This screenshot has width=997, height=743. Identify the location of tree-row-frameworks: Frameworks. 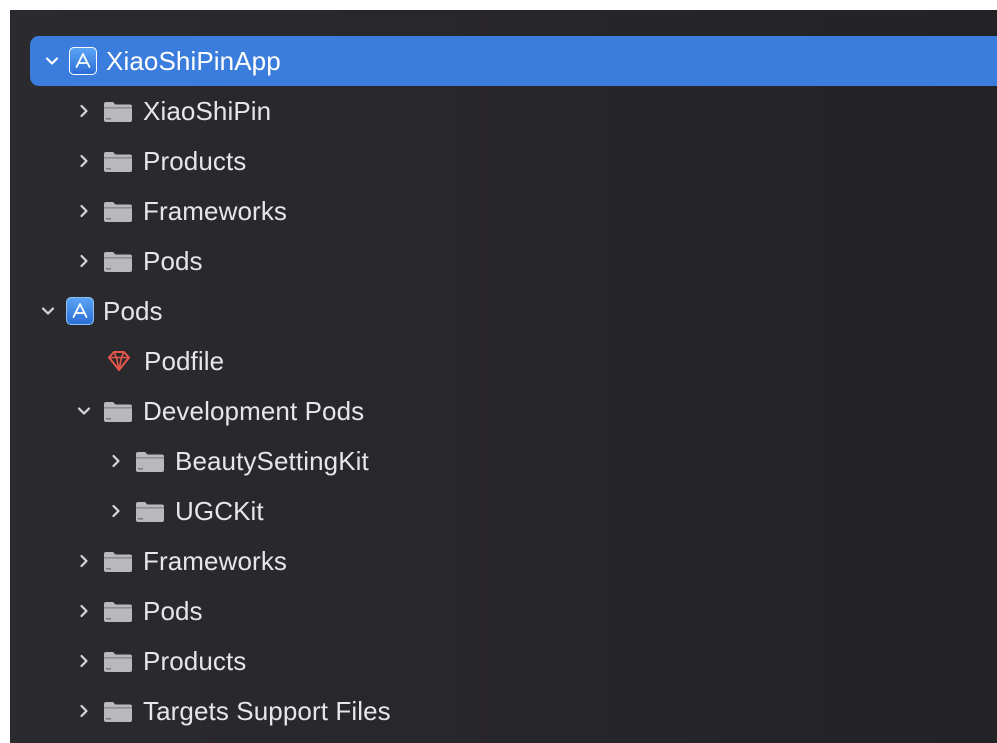
(503, 211).